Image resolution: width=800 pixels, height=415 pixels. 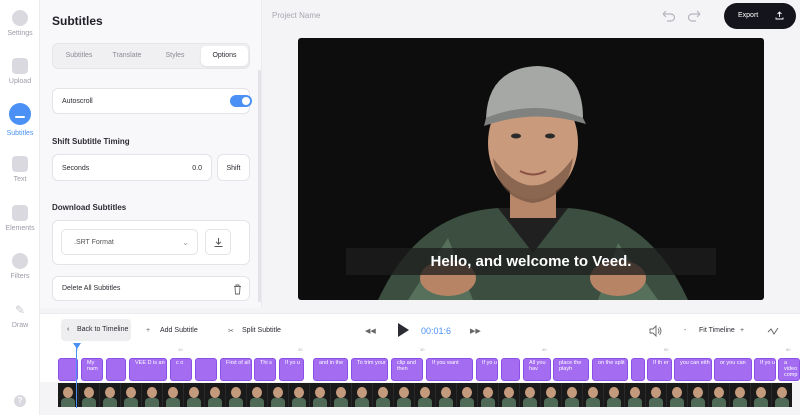 I want to click on video-track, so click(x=425, y=395).